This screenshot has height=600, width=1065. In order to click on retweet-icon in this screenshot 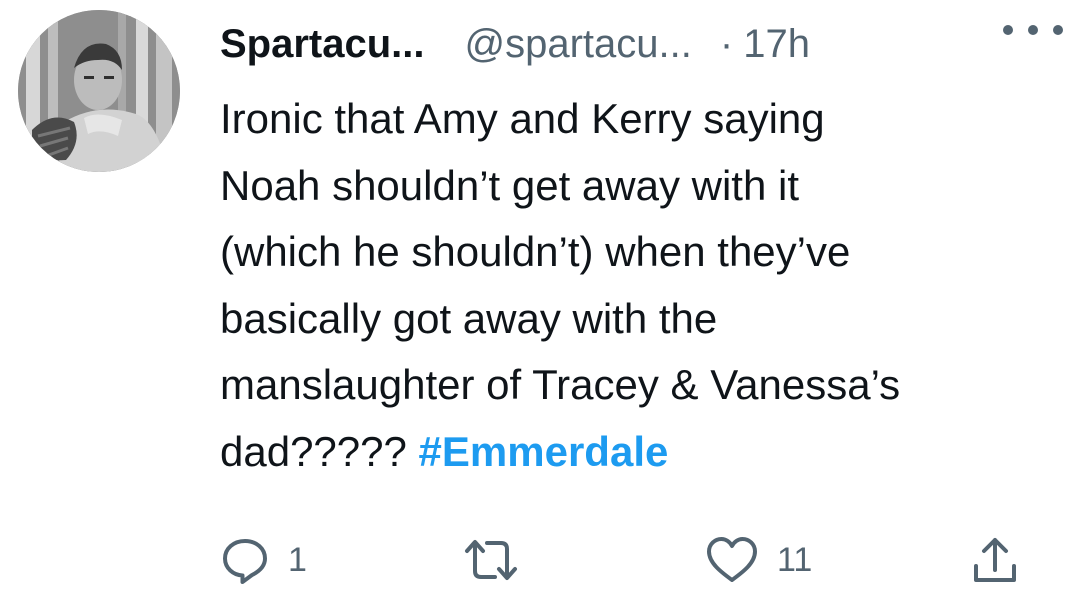, I will do `click(491, 560)`.